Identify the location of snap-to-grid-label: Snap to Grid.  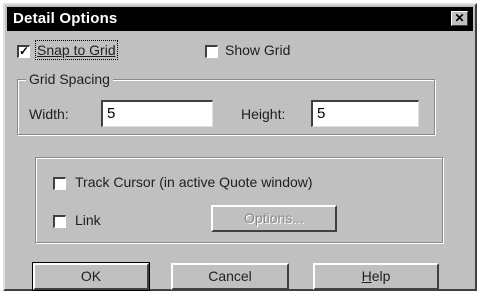
(76, 50).